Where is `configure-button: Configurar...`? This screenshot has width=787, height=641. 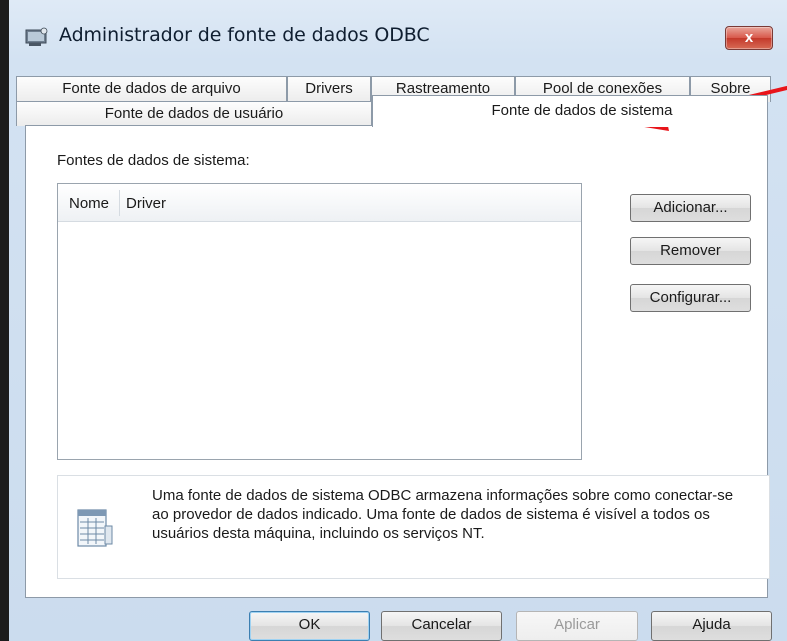
configure-button: Configurar... is located at coordinates (690, 298).